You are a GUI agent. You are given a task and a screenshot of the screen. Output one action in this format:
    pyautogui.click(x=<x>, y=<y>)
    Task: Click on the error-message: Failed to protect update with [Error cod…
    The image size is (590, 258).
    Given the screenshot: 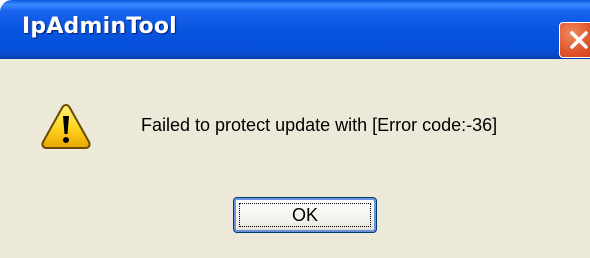 What is the action you would take?
    pyautogui.click(x=319, y=125)
    